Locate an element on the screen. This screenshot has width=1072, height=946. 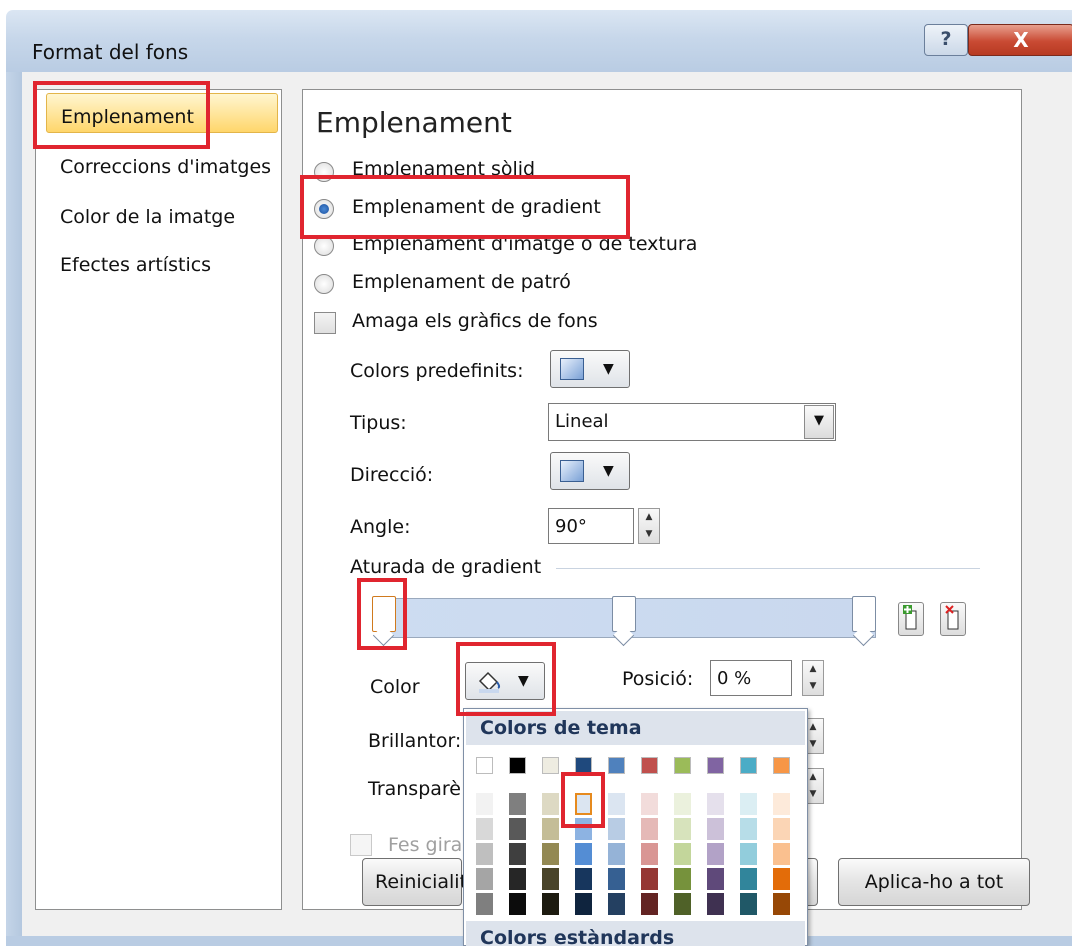
reset-background-button: Reinicialit is located at coordinates (414, 882).